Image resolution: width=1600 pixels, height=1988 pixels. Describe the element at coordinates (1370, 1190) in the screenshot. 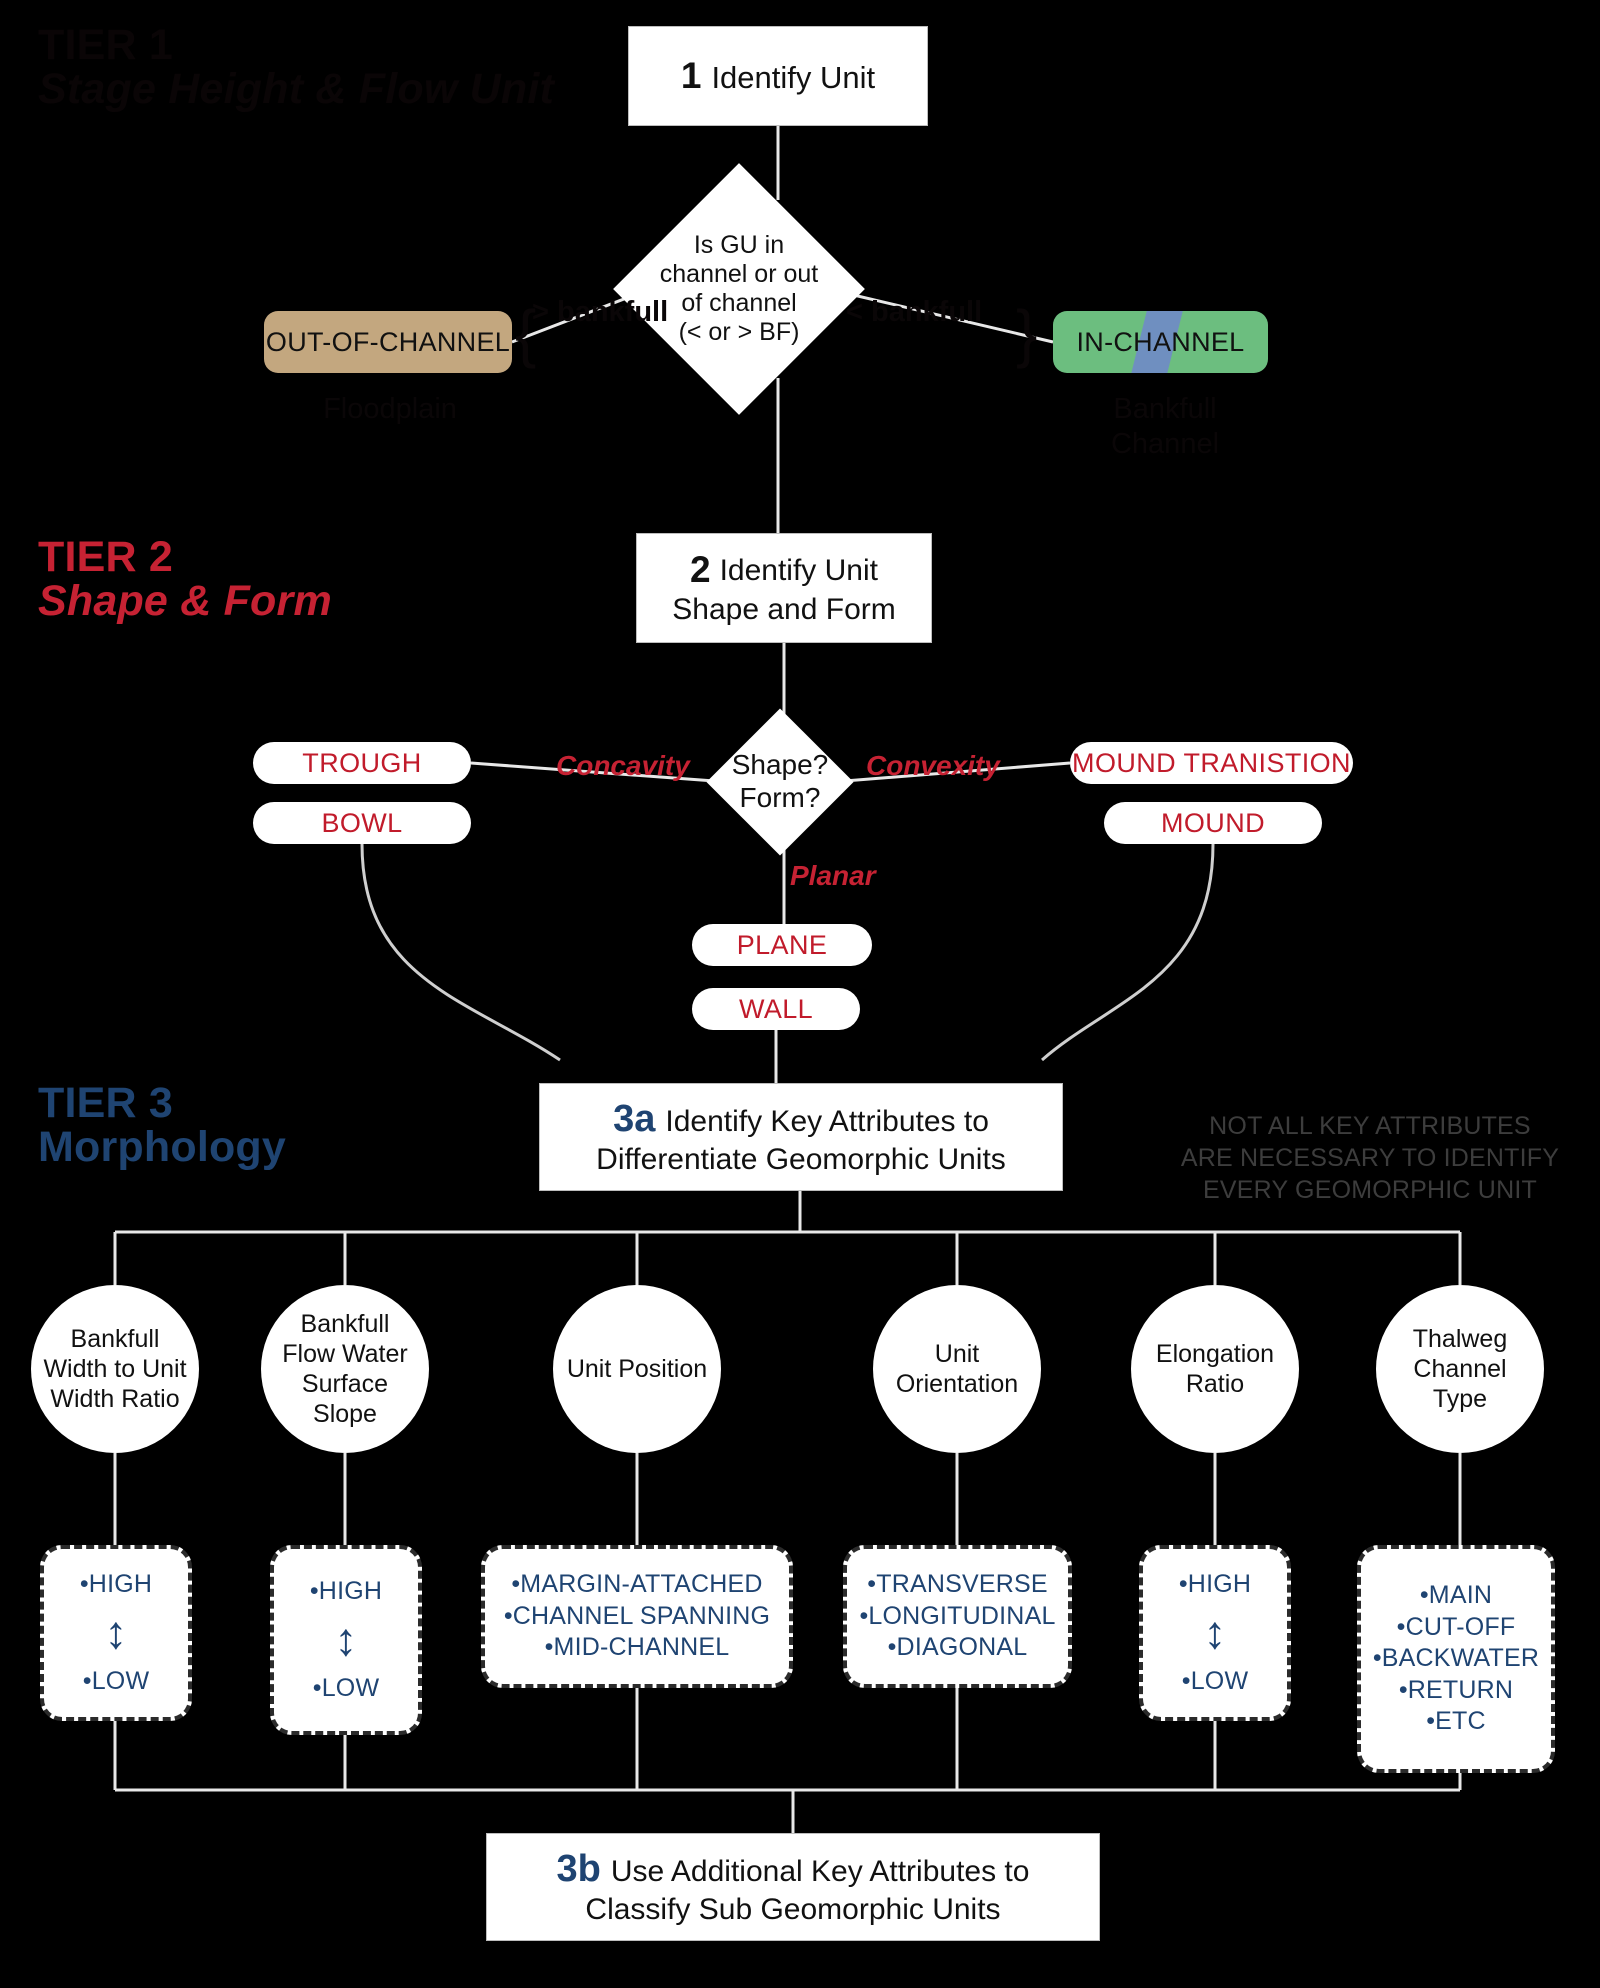

I see `note-line3: EVERY GEOMORPHIC UNIT` at that location.